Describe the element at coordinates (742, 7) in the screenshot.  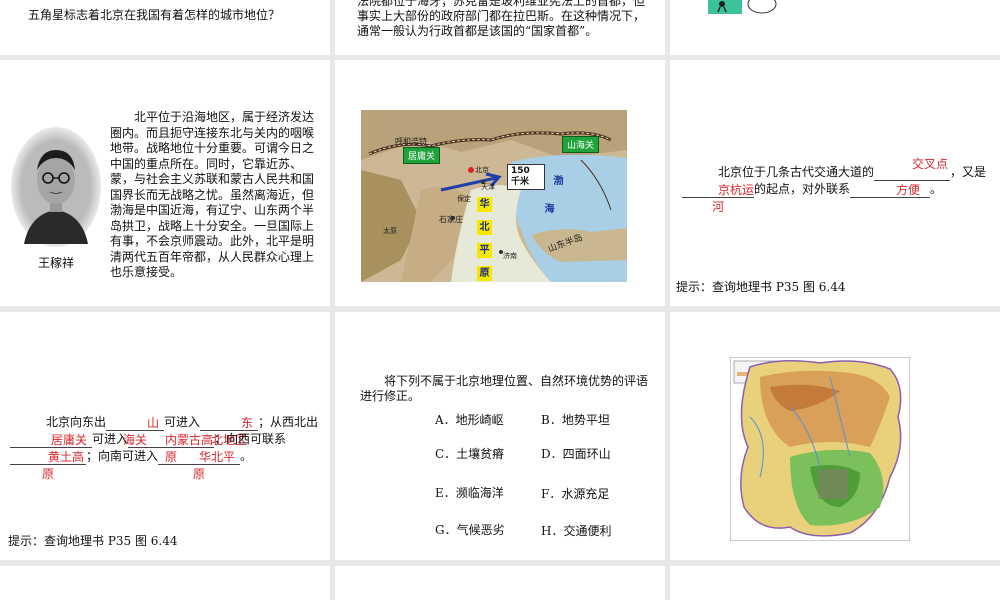
I see `cartoon-illustration` at that location.